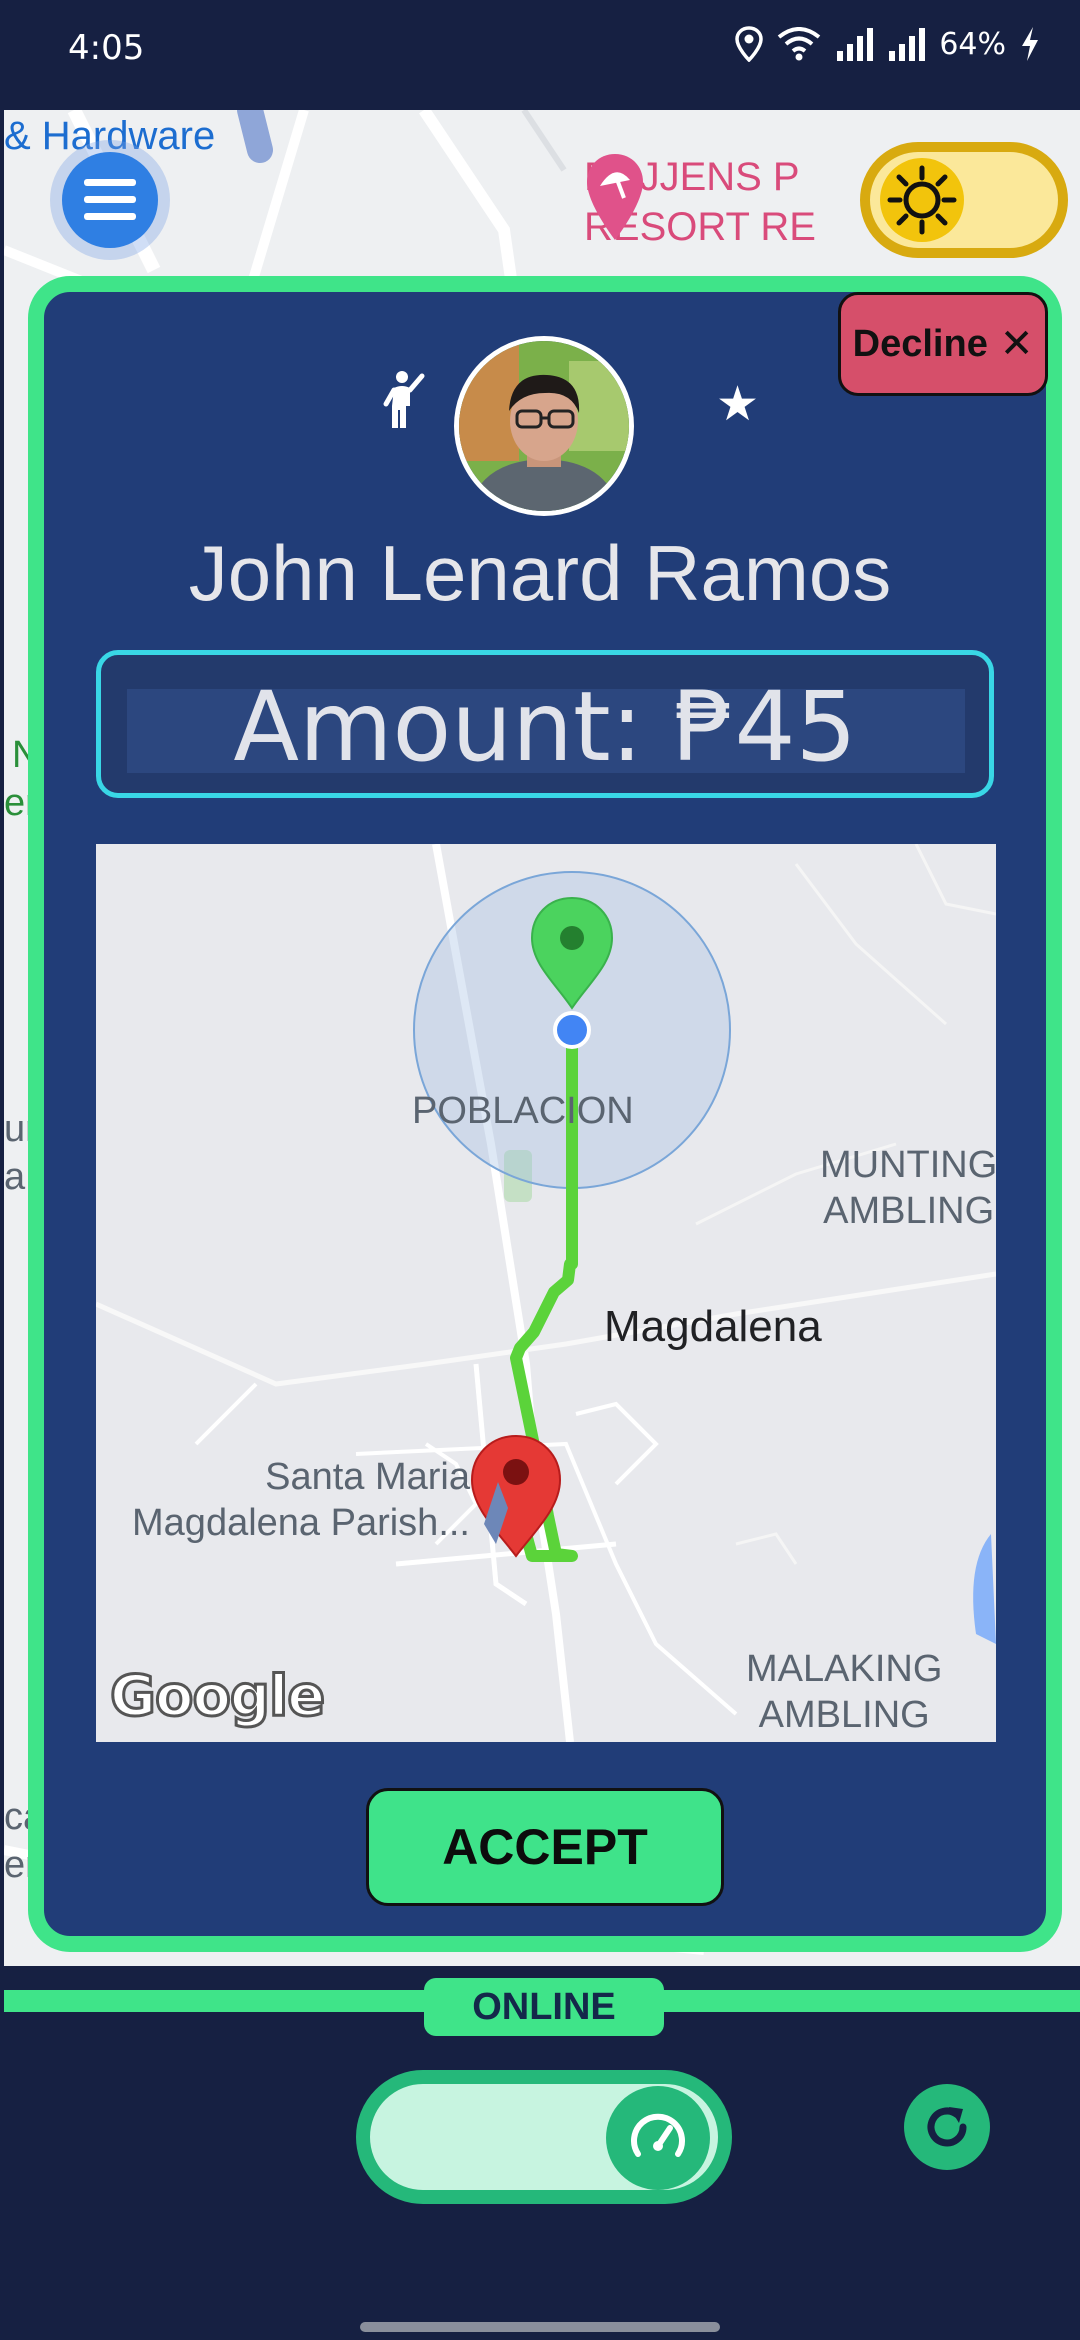 This screenshot has height=2340, width=1080. What do you see at coordinates (523, 1111) in the screenshot?
I see `map-label-poblacion: POBLACION` at bounding box center [523, 1111].